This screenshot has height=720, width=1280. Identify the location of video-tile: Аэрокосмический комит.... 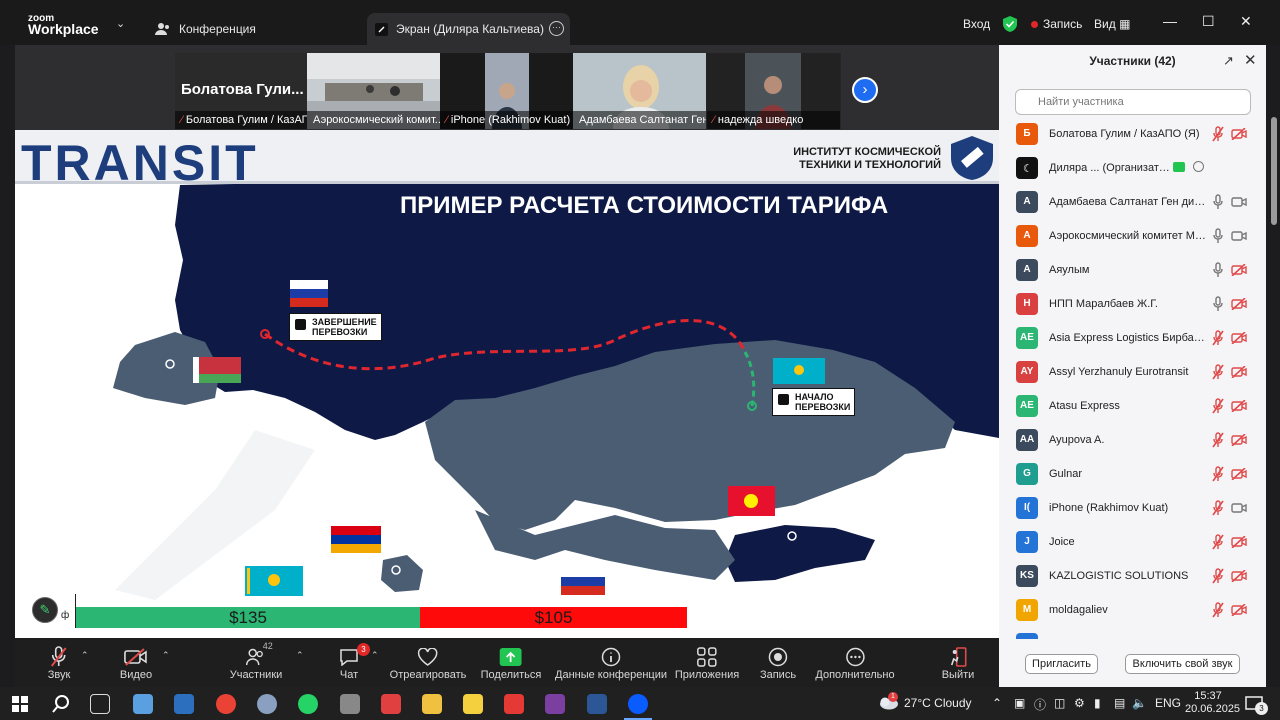
(373, 91).